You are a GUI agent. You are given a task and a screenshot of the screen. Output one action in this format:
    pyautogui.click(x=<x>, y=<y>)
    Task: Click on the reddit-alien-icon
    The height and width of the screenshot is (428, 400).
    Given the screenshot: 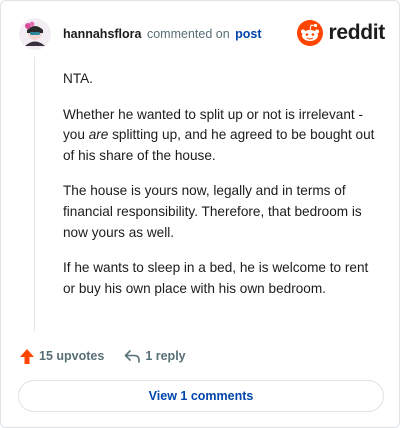 What is the action you would take?
    pyautogui.click(x=310, y=33)
    